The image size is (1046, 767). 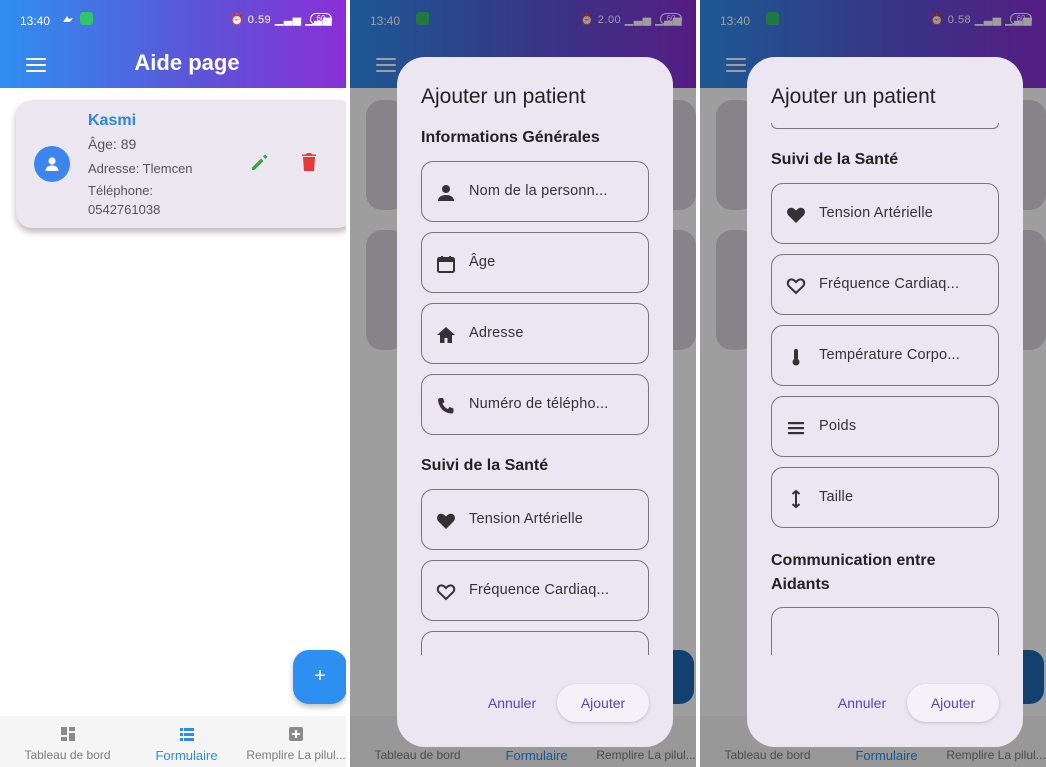 I want to click on edit-icon, so click(x=259, y=163).